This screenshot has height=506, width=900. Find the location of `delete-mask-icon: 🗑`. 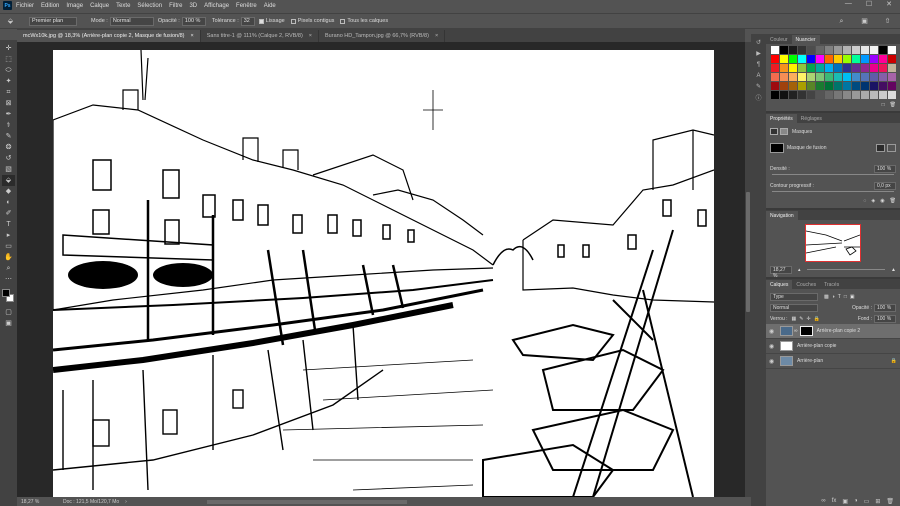

delete-mask-icon: 🗑 is located at coordinates (893, 201).